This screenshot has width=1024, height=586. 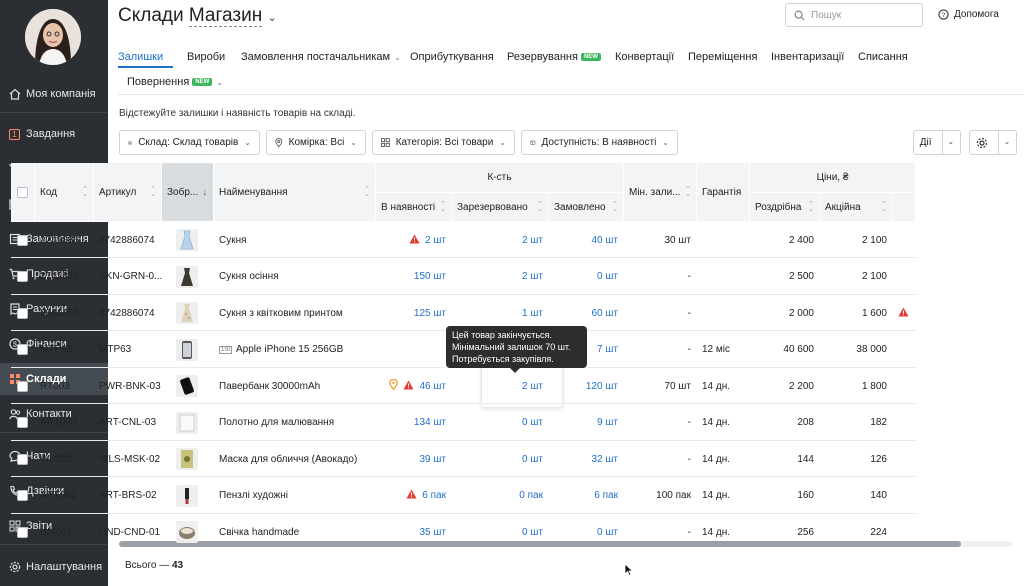 I want to click on warehouse-filter: Склад: Склад товарів ⌄, so click(x=189, y=142).